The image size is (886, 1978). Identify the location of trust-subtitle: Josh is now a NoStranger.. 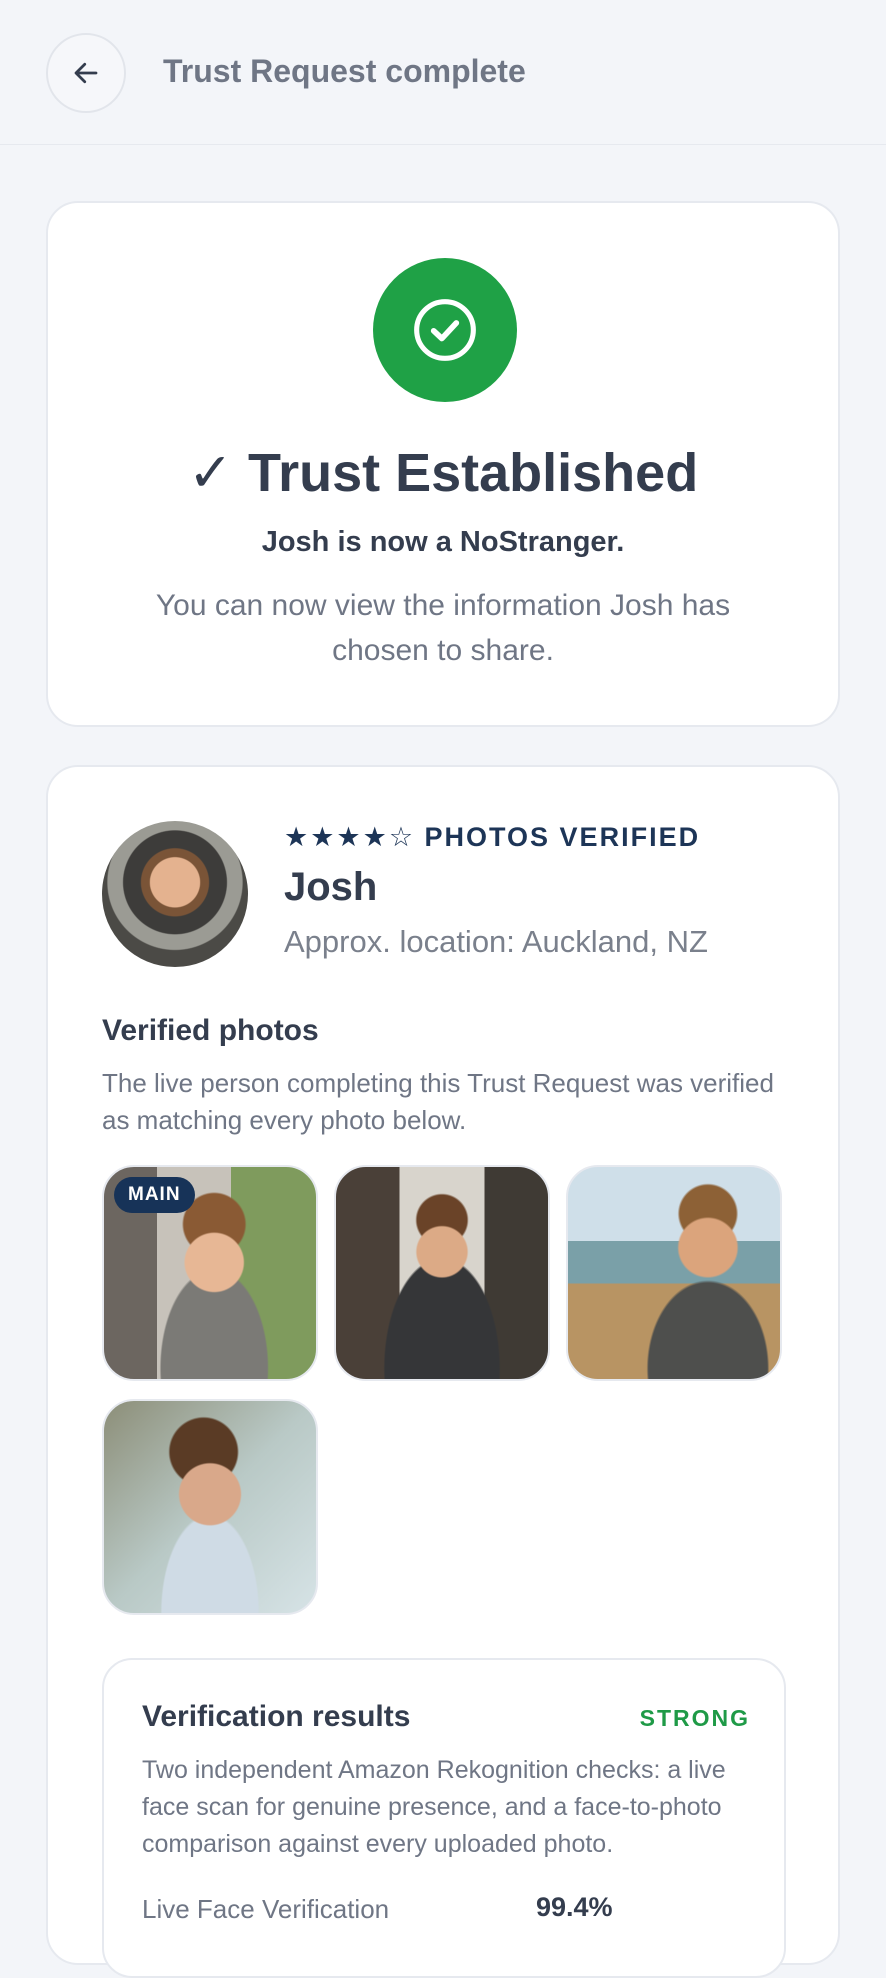
(443, 542).